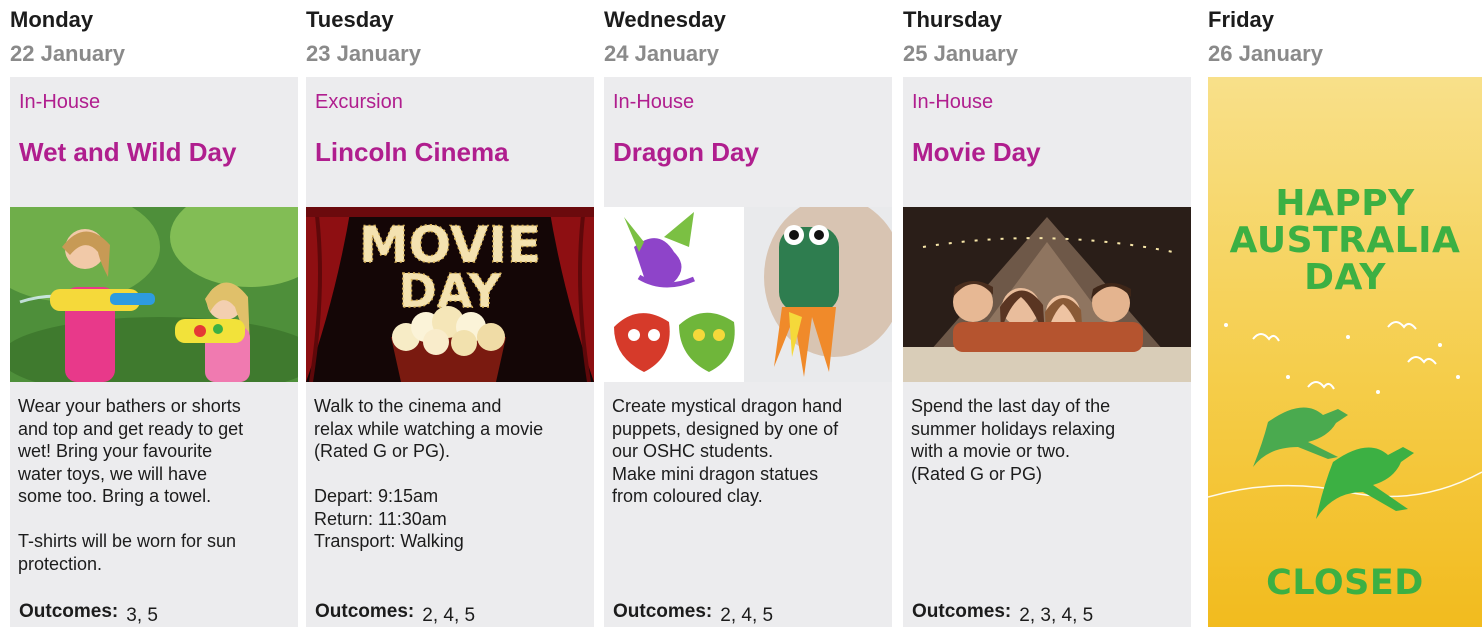  I want to click on day-name: Monday, so click(52, 19).